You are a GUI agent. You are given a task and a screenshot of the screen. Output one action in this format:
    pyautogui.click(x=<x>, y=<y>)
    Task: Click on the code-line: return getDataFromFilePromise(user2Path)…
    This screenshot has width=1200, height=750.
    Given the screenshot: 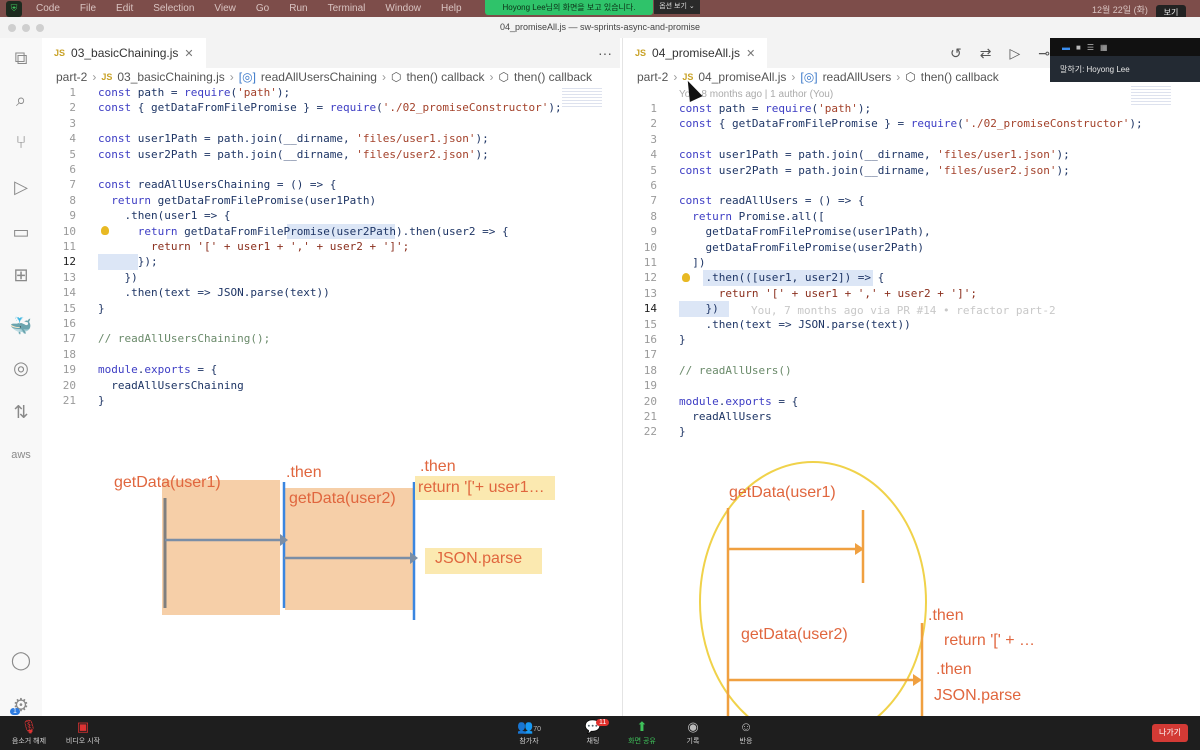 What is the action you would take?
    pyautogui.click(x=303, y=231)
    